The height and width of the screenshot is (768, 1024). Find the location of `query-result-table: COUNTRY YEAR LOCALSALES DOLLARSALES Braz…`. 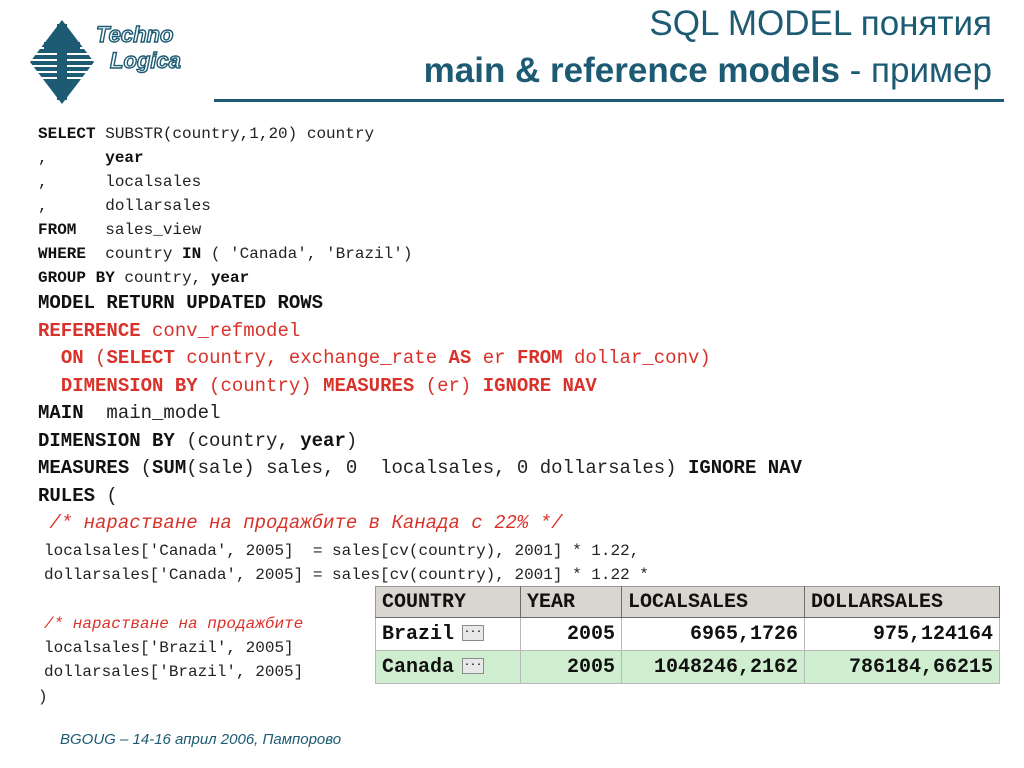

query-result-table: COUNTRY YEAR LOCALSALES DOLLARSALES Braz… is located at coordinates (687, 635).